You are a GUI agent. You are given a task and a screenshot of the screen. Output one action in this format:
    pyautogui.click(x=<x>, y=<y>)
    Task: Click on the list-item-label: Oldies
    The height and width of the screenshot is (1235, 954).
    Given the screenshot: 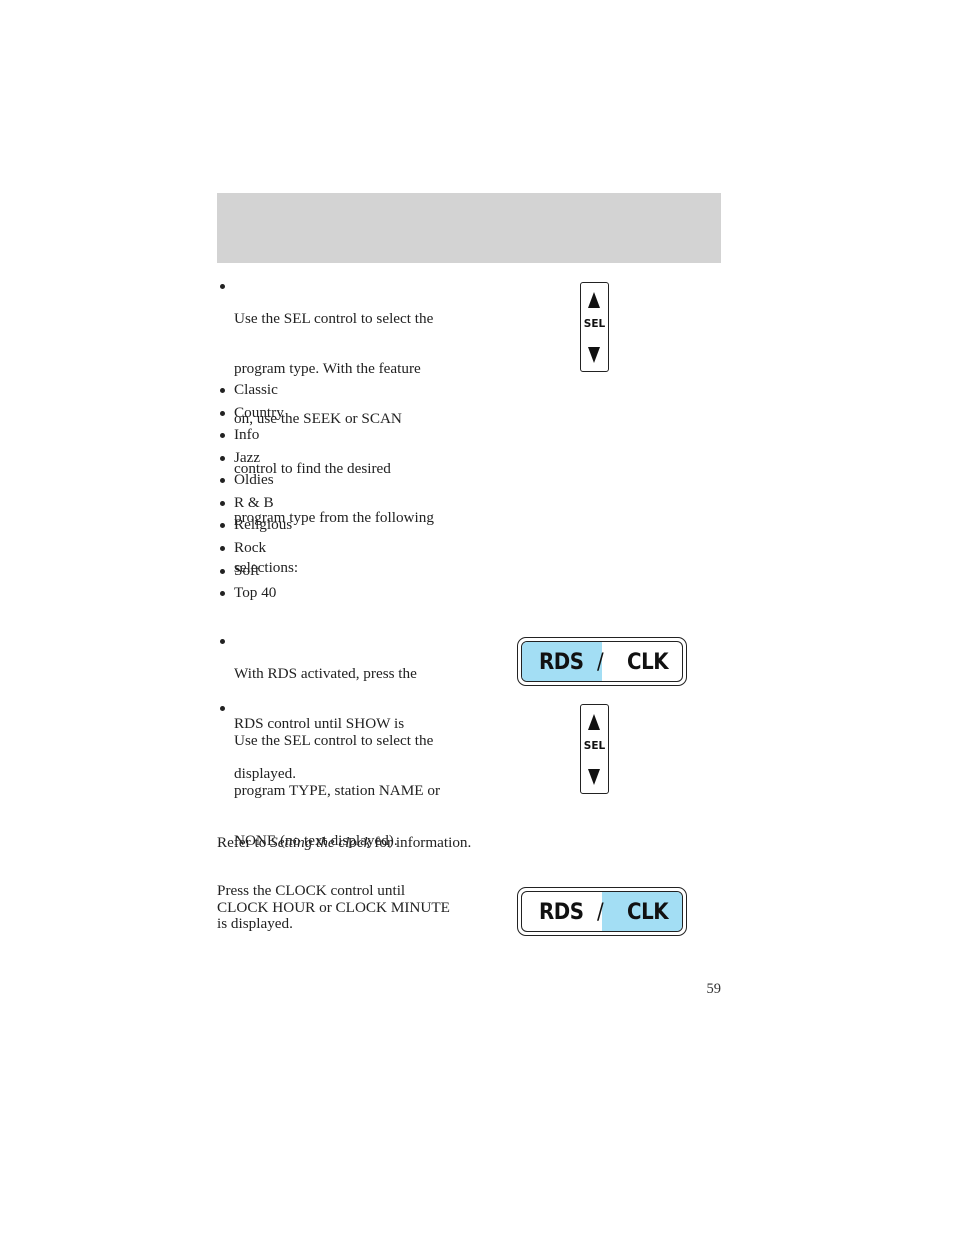 What is the action you would take?
    pyautogui.click(x=254, y=479)
    